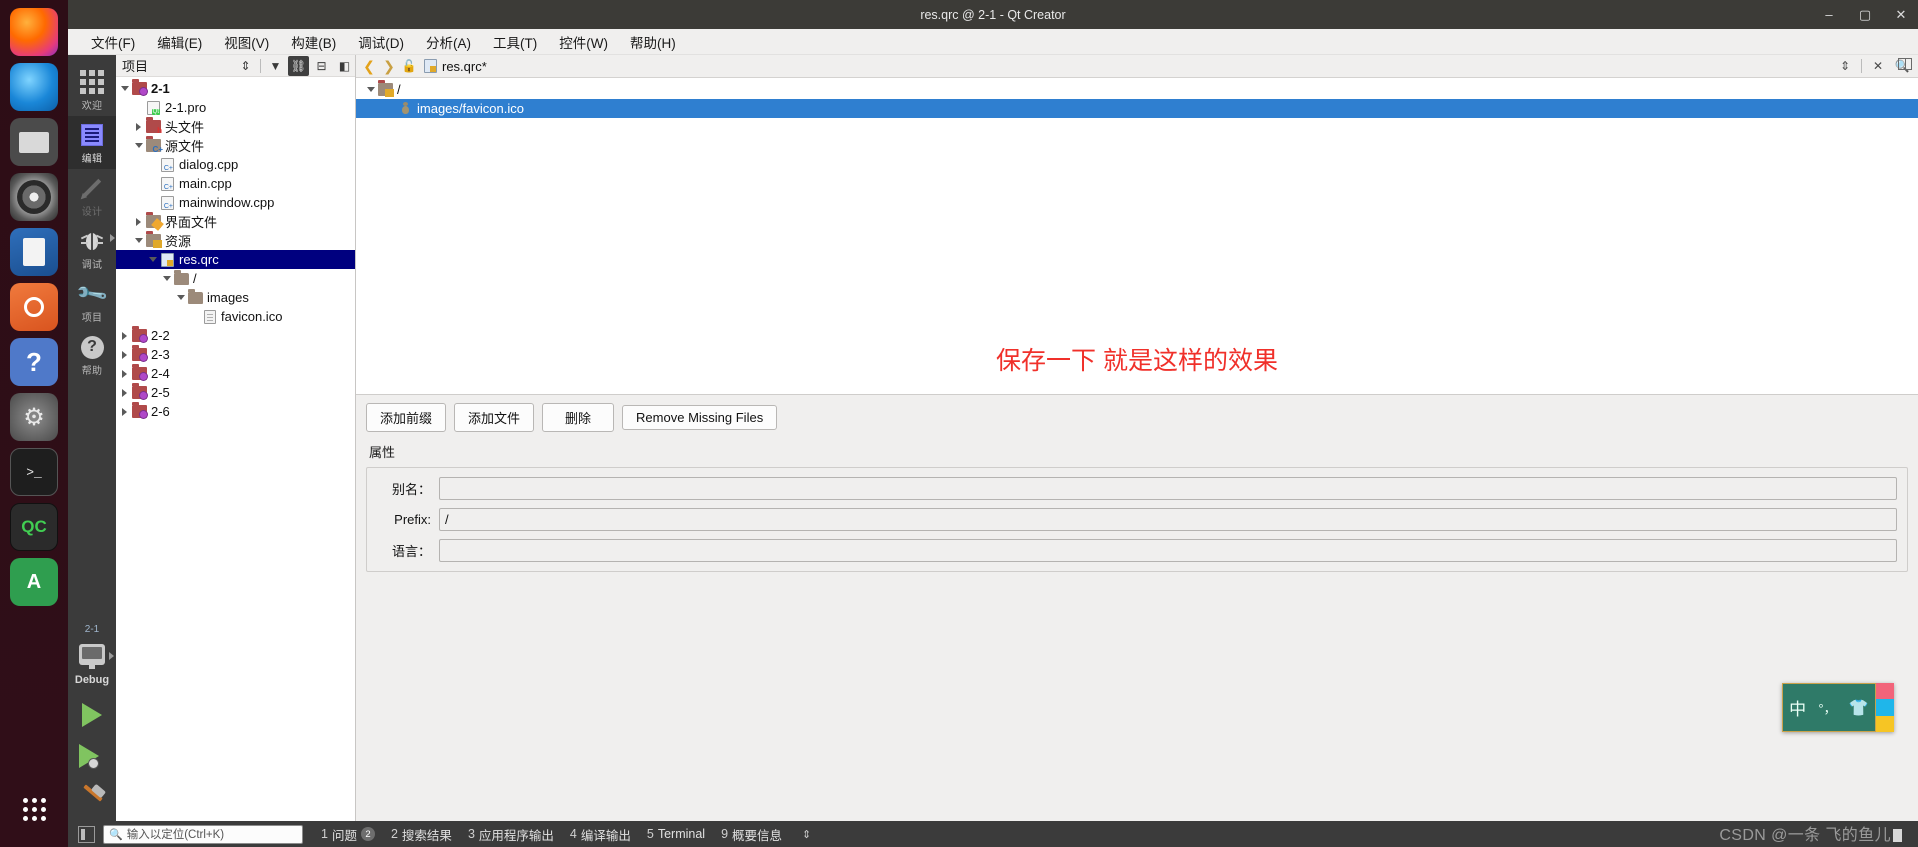 This screenshot has height=847, width=1918. What do you see at coordinates (235, 145) in the screenshot?
I see `tree-row: C+ 源文件` at bounding box center [235, 145].